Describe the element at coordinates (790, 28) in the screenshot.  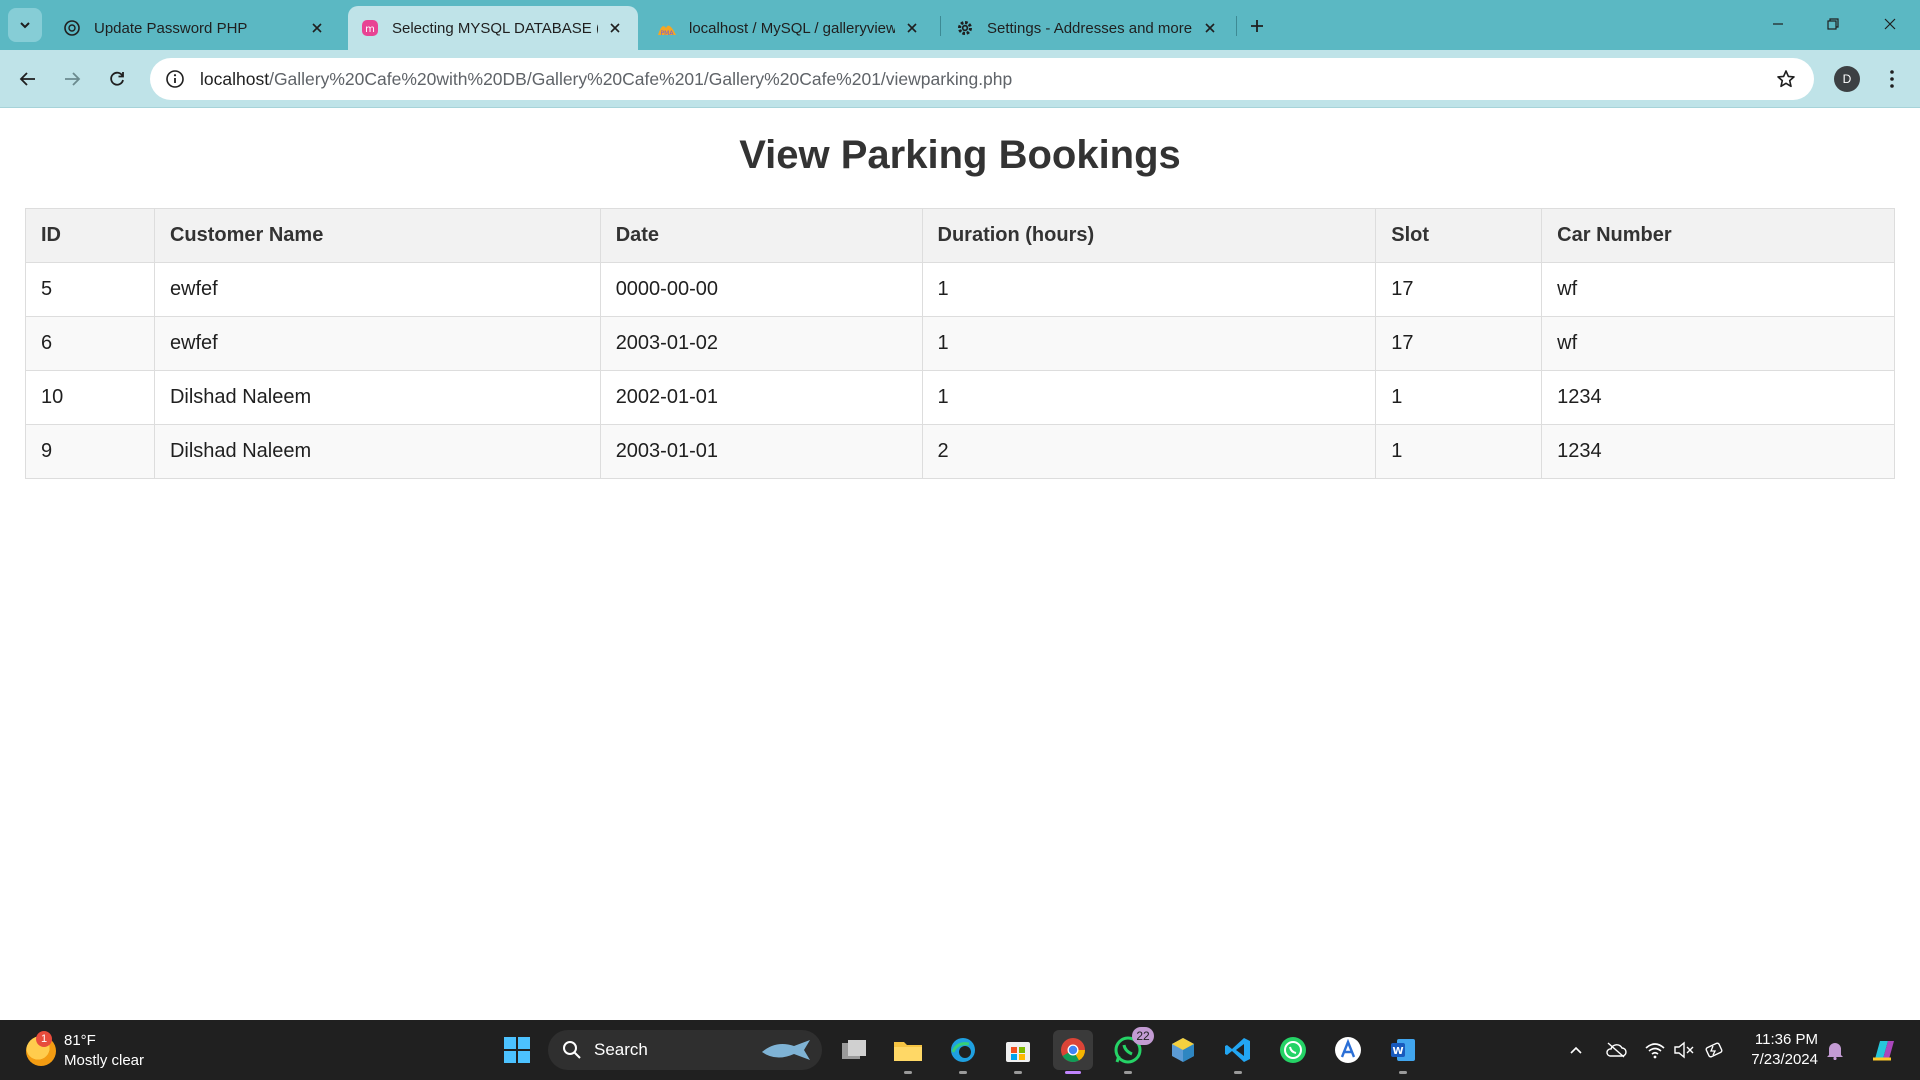
I see `tab-phpmyadmin: PMA localhost / MySQL / galleryview` at that location.